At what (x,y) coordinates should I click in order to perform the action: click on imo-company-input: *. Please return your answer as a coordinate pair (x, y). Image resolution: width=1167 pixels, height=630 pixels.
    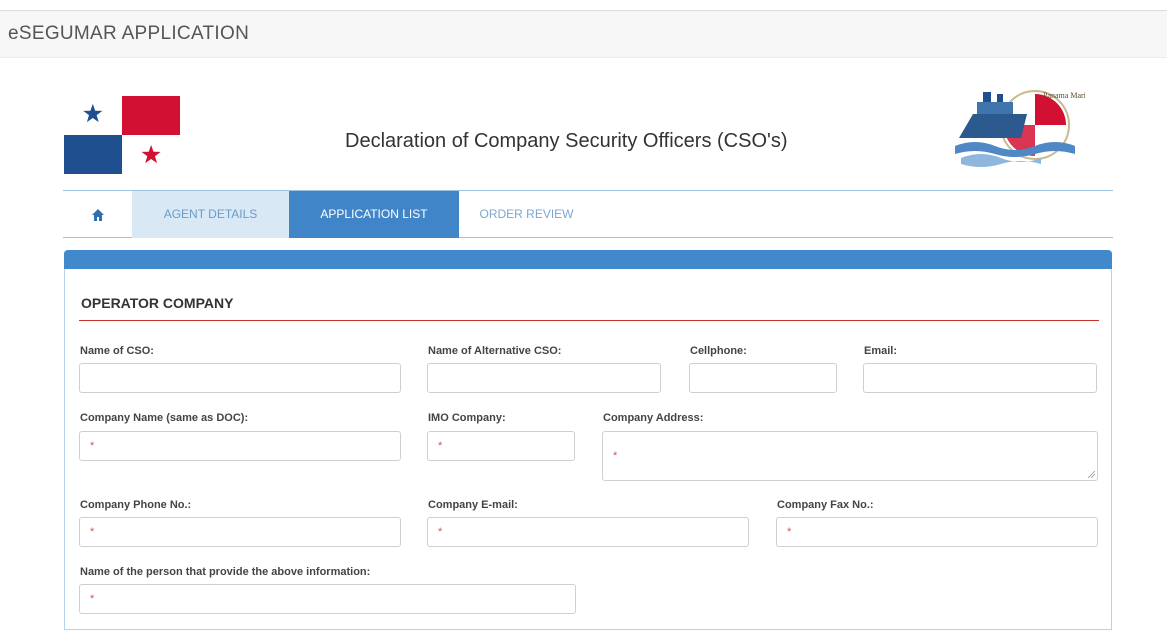
    Looking at the image, I should click on (501, 446).